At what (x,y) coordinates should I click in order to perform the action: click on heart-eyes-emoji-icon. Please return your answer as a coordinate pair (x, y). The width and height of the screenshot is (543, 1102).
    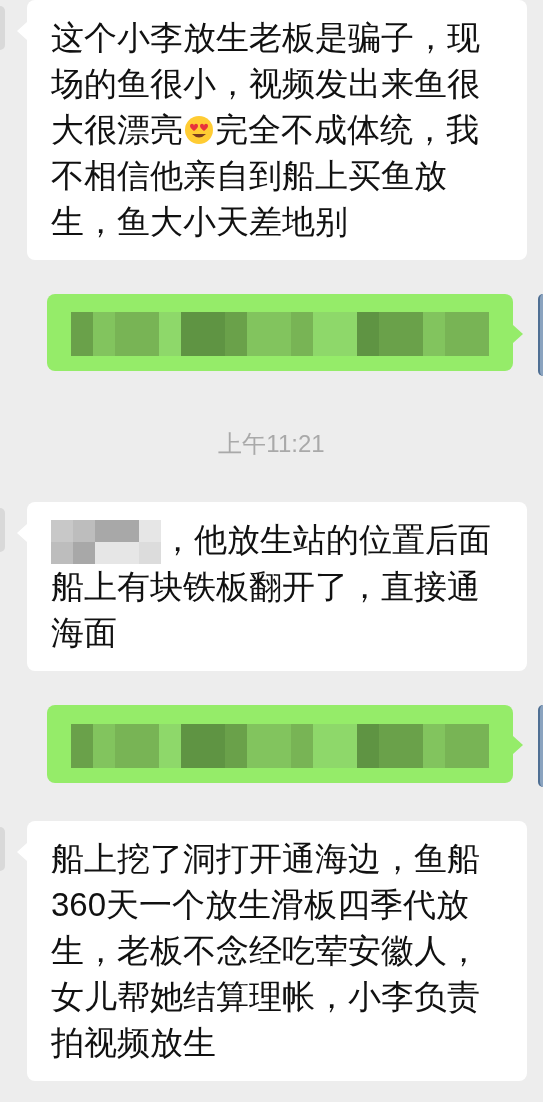
    Looking at the image, I should click on (199, 130).